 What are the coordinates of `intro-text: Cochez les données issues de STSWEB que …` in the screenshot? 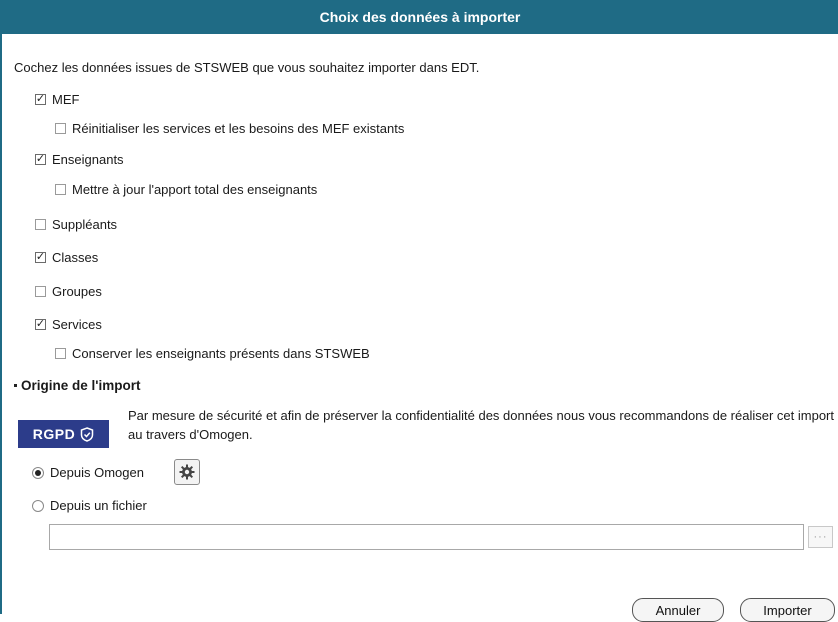 It's located at (247, 67).